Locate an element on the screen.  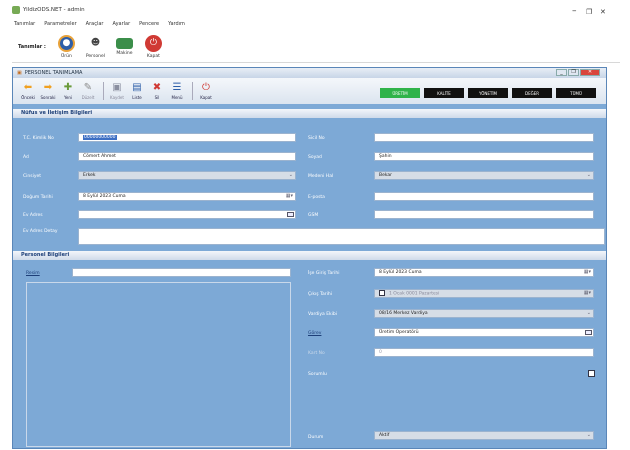
list-icon: ▤ is located at coordinates (137, 87).